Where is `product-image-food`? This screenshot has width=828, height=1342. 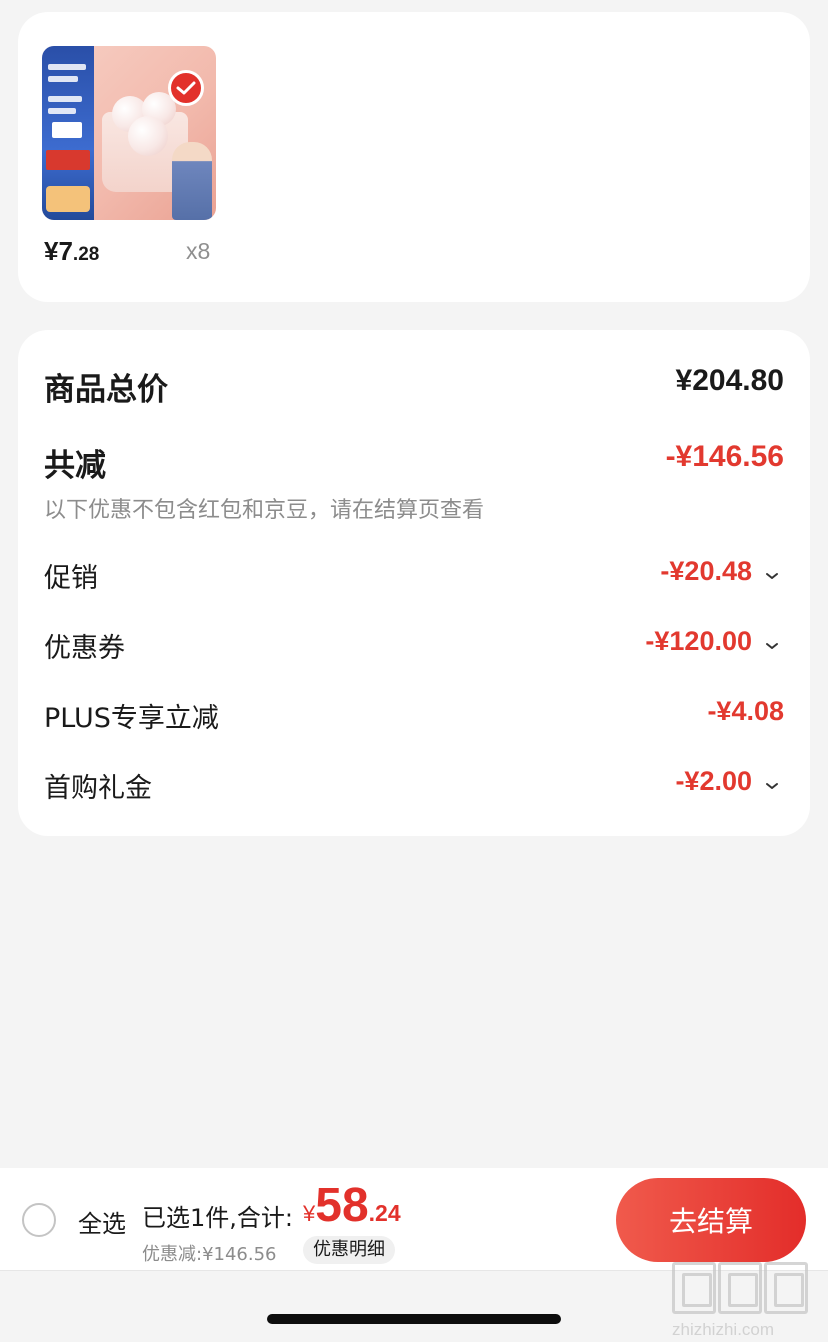
product-image-food is located at coordinates (68, 199).